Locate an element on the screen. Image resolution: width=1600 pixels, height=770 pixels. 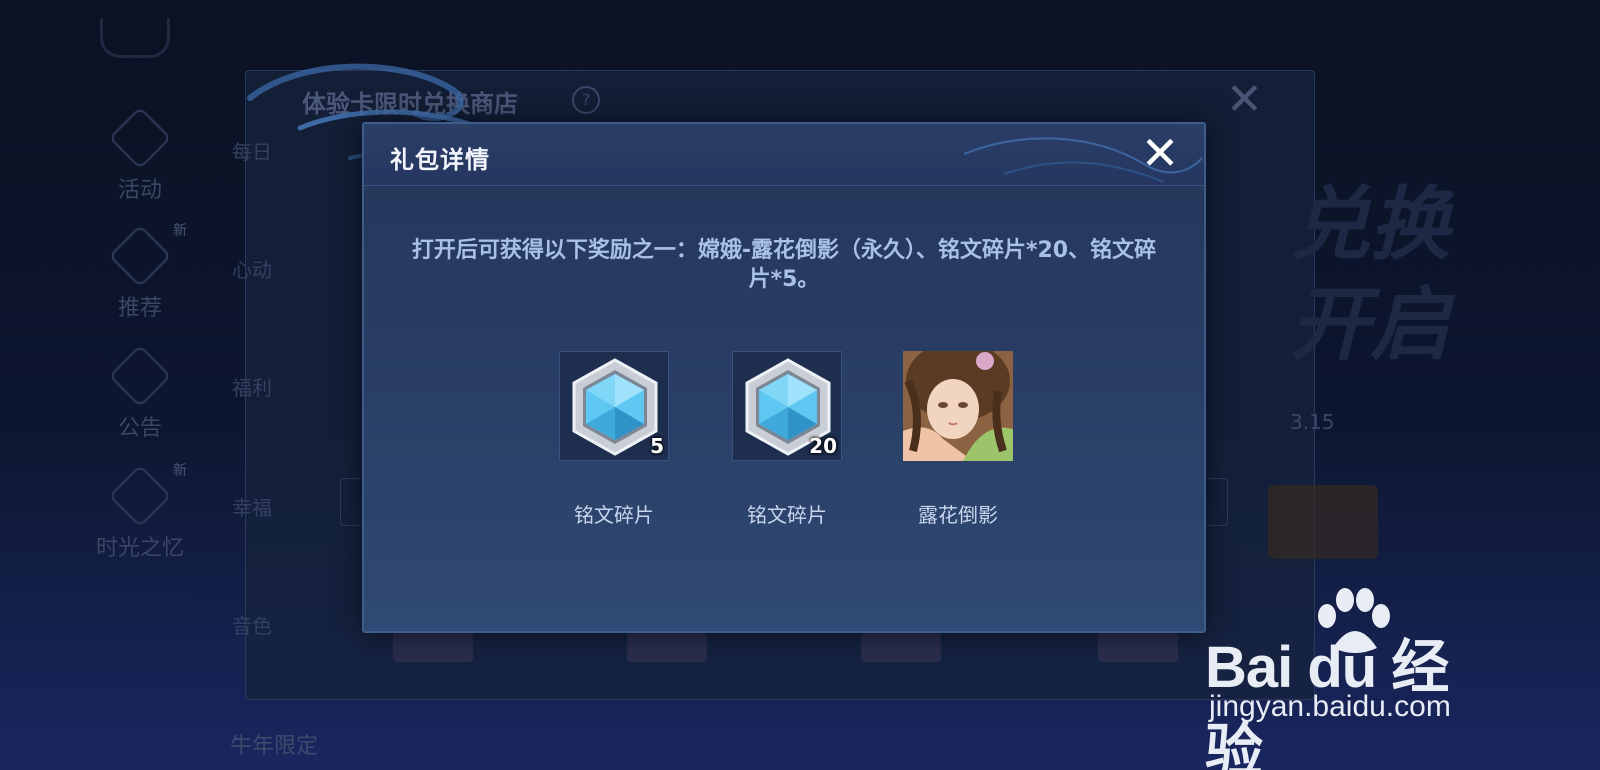
reward-item: 露花倒影 is located at coordinates (958, 439).